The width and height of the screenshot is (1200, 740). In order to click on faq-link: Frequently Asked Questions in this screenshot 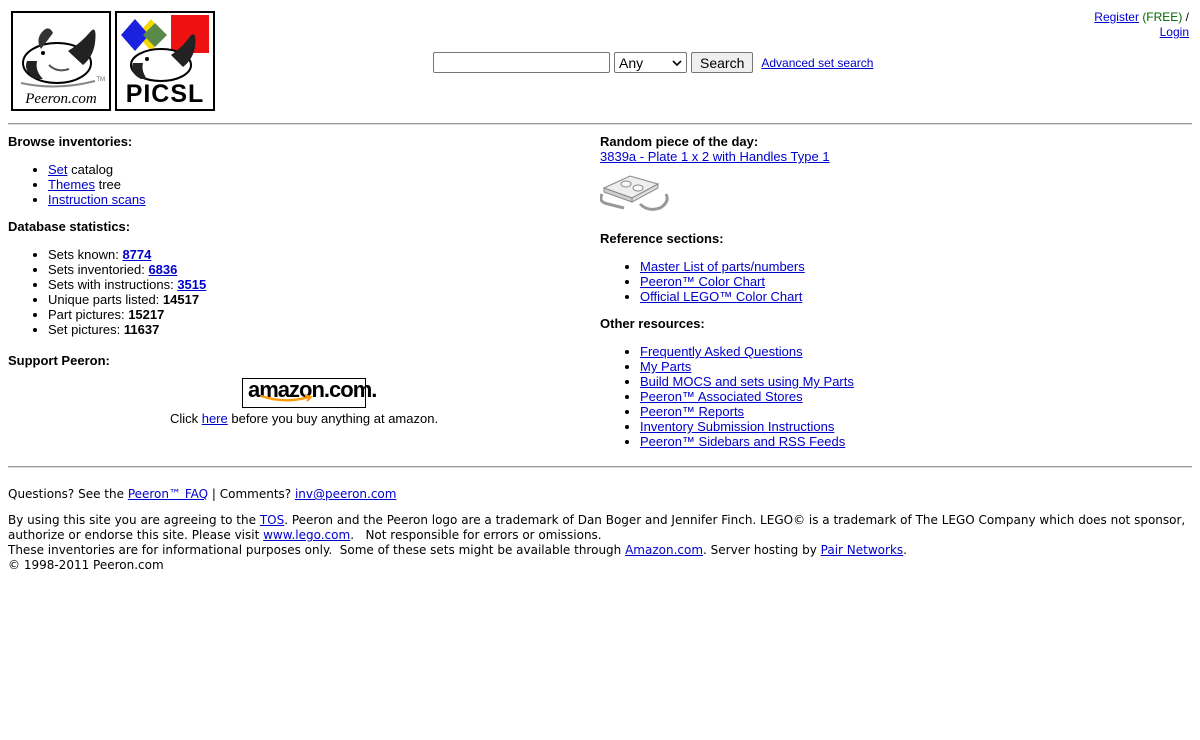, I will do `click(721, 351)`.